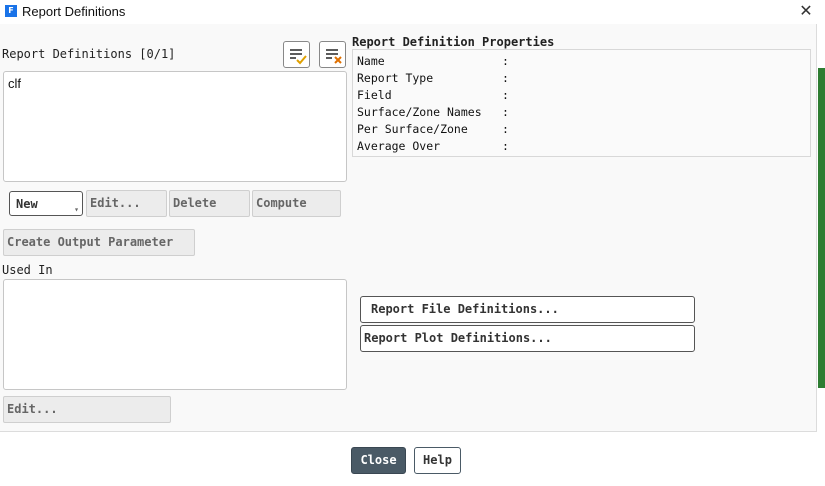 The image size is (825, 486). What do you see at coordinates (296, 203) in the screenshot?
I see `compute-button: Compute` at bounding box center [296, 203].